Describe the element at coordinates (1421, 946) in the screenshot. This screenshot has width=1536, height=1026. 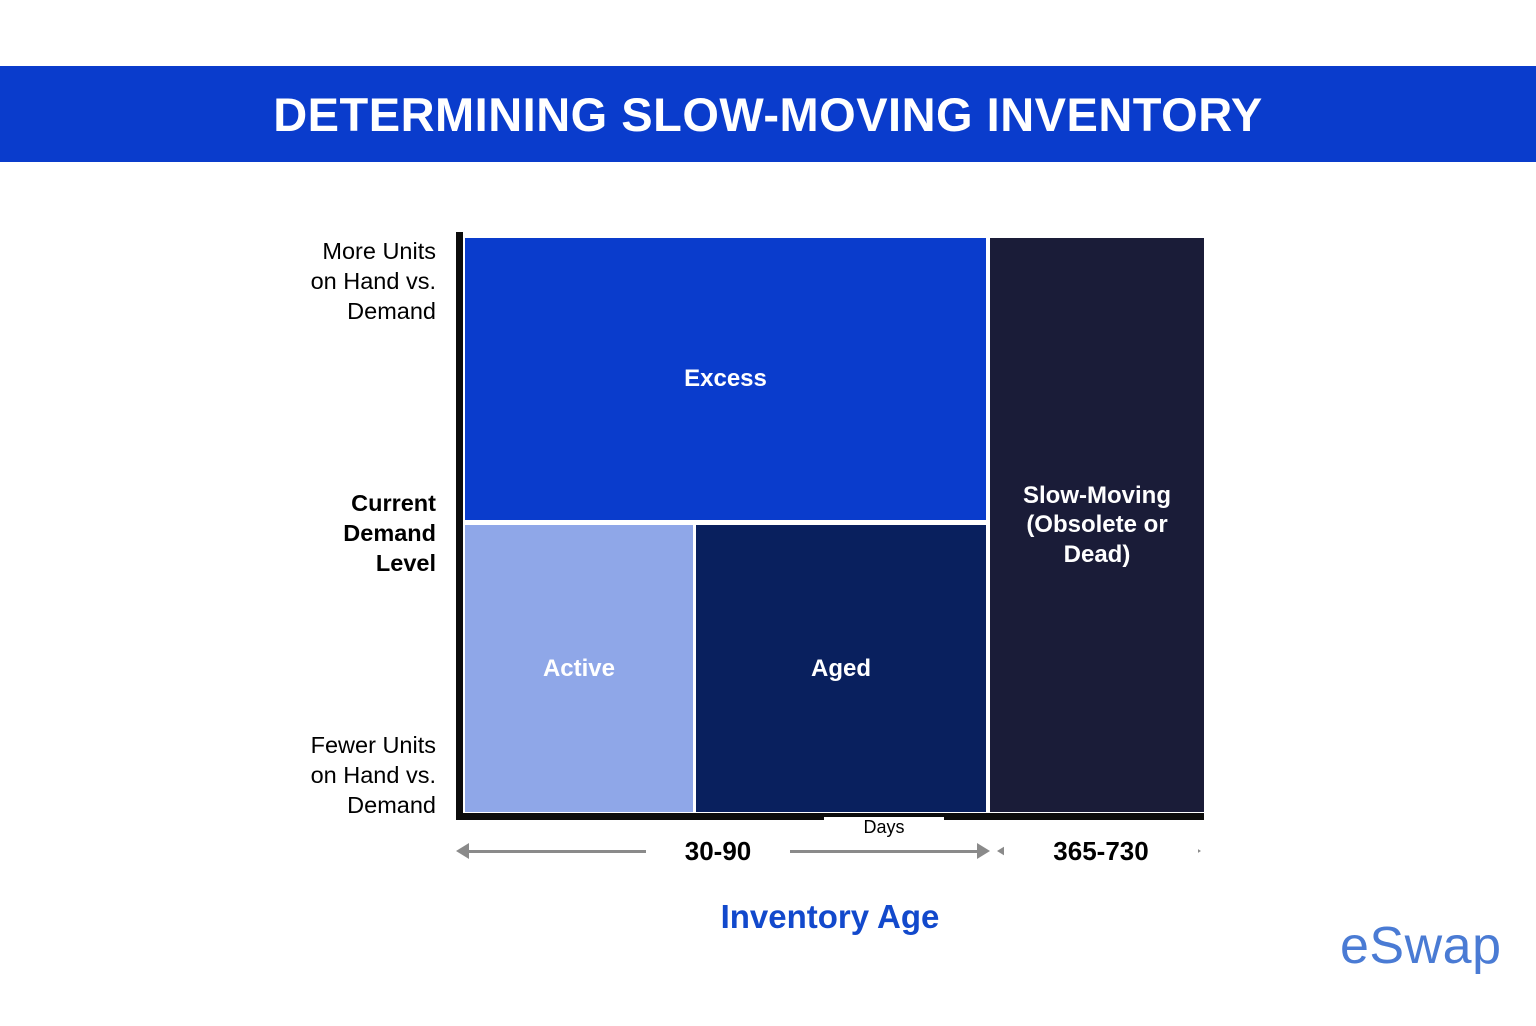
I see `eswap-logo: eSwap` at that location.